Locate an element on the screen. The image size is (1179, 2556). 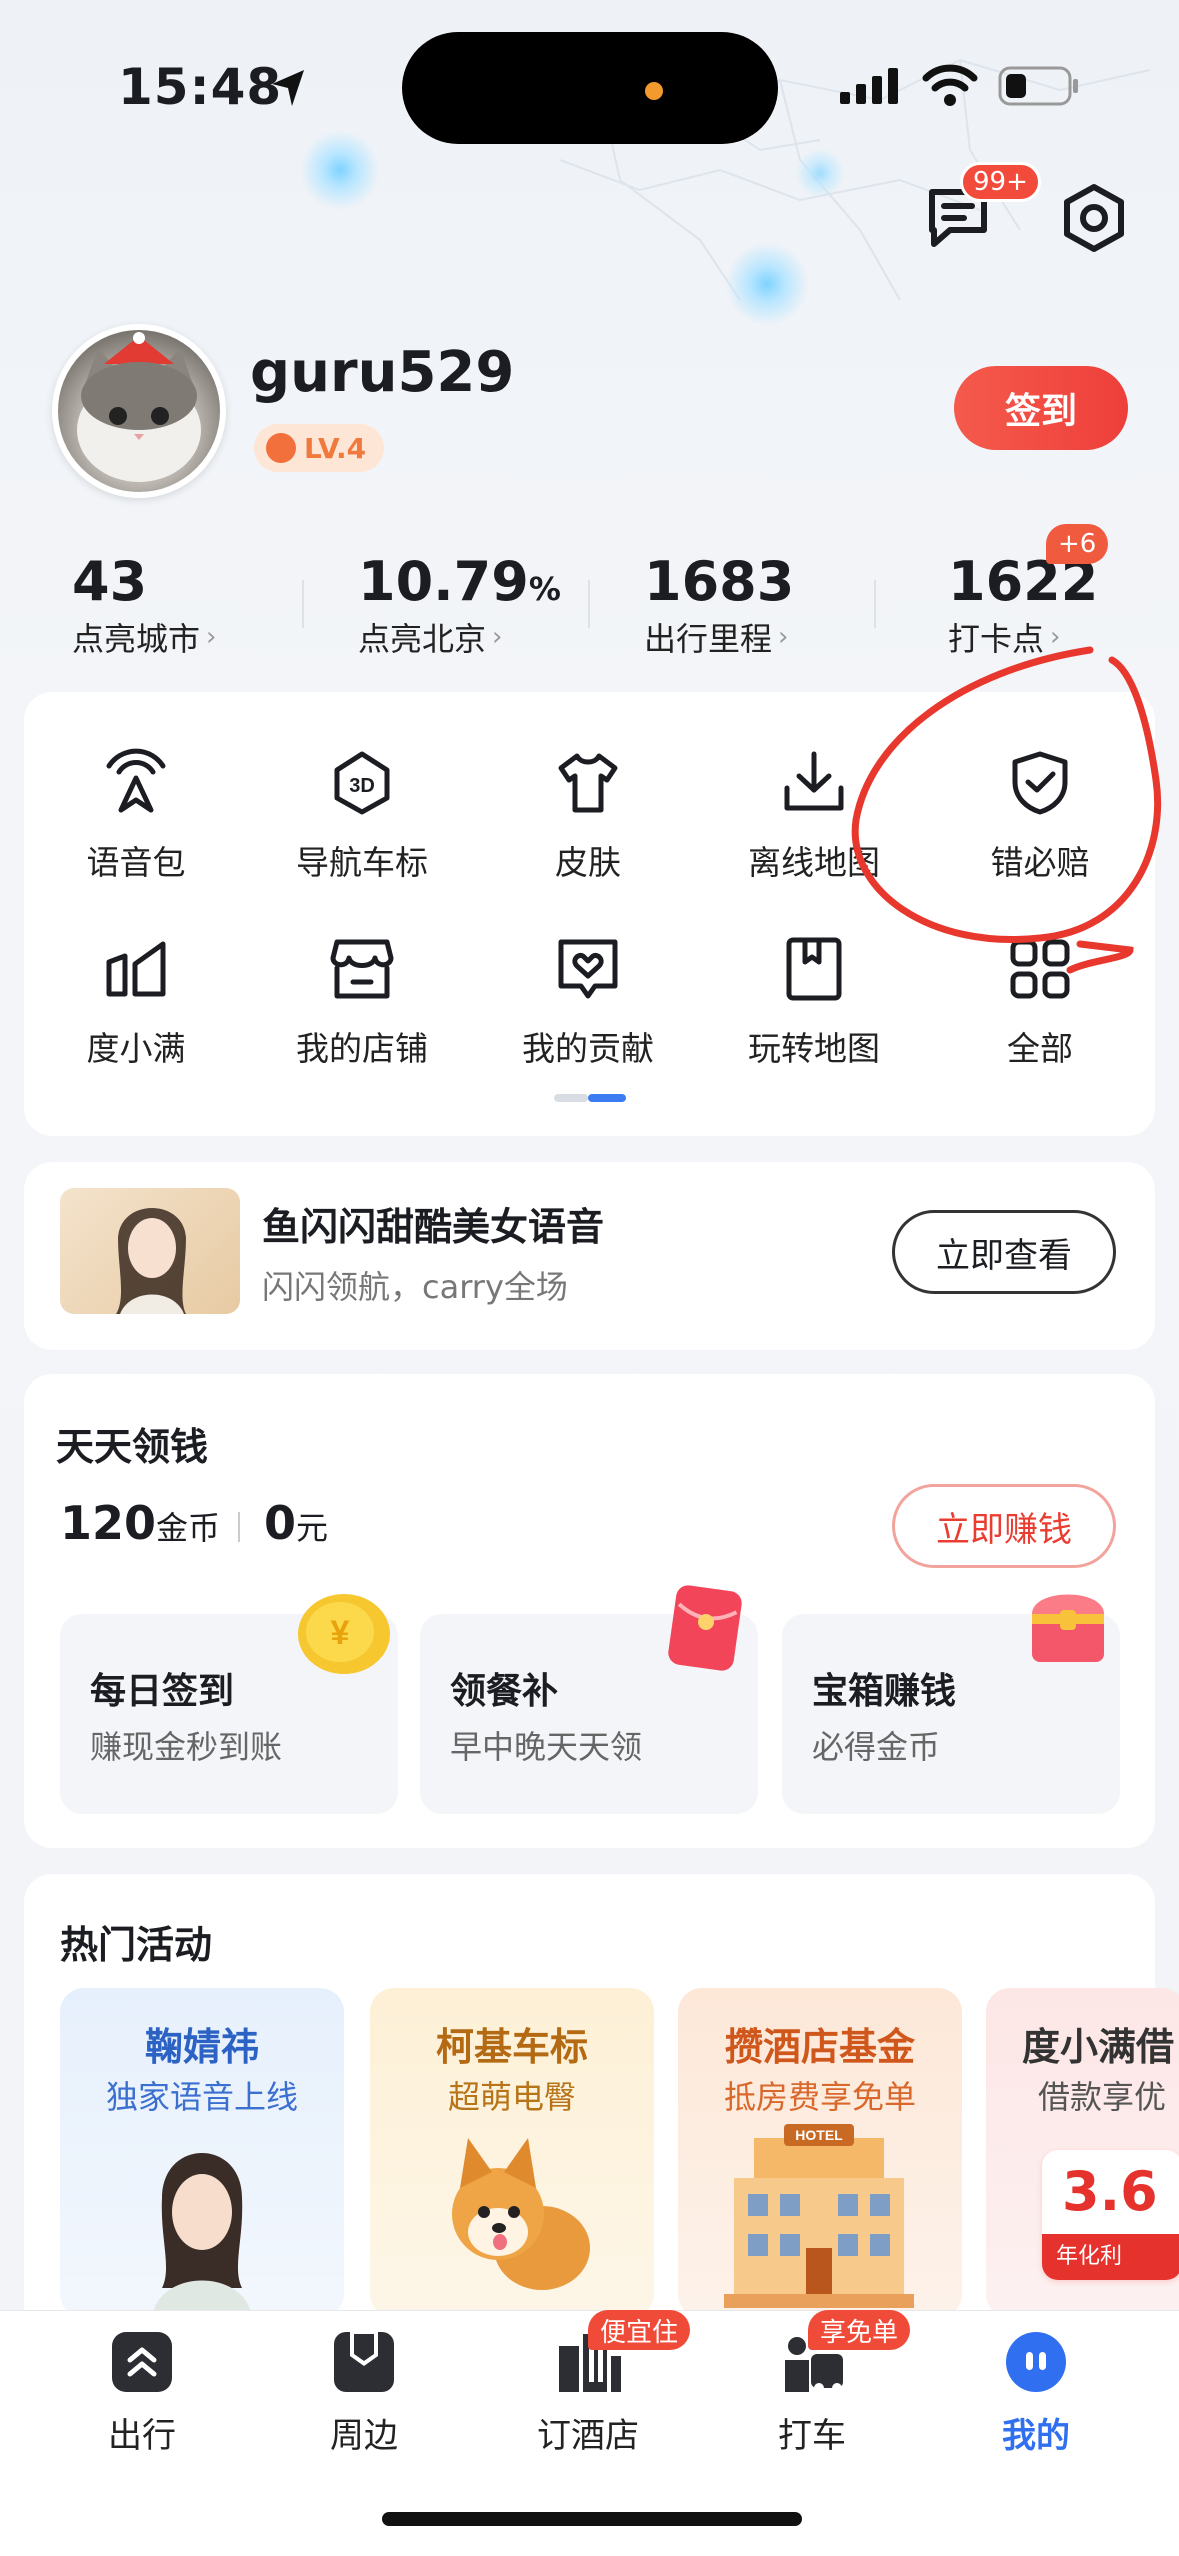
tool-voice-pack: 语音包 is located at coordinates (136, 816).